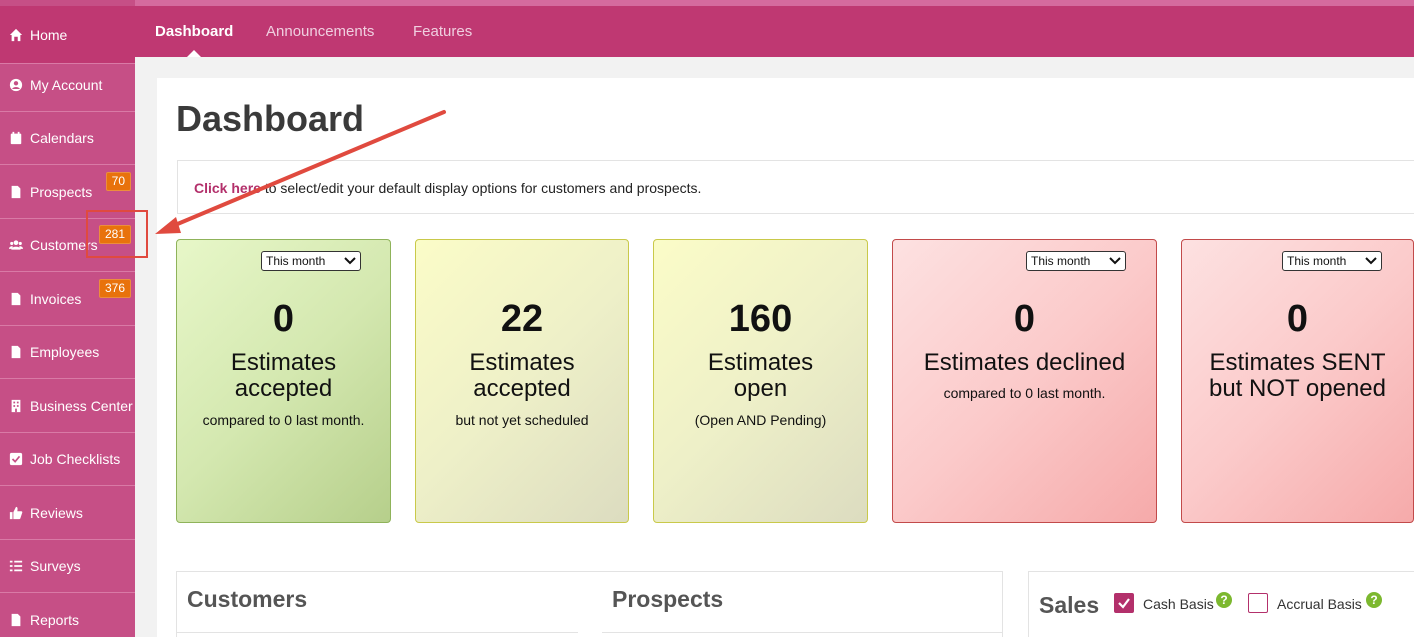 Image resolution: width=1414 pixels, height=637 pixels. Describe the element at coordinates (1069, 605) in the screenshot. I see `sales-panel-title: Sales` at that location.